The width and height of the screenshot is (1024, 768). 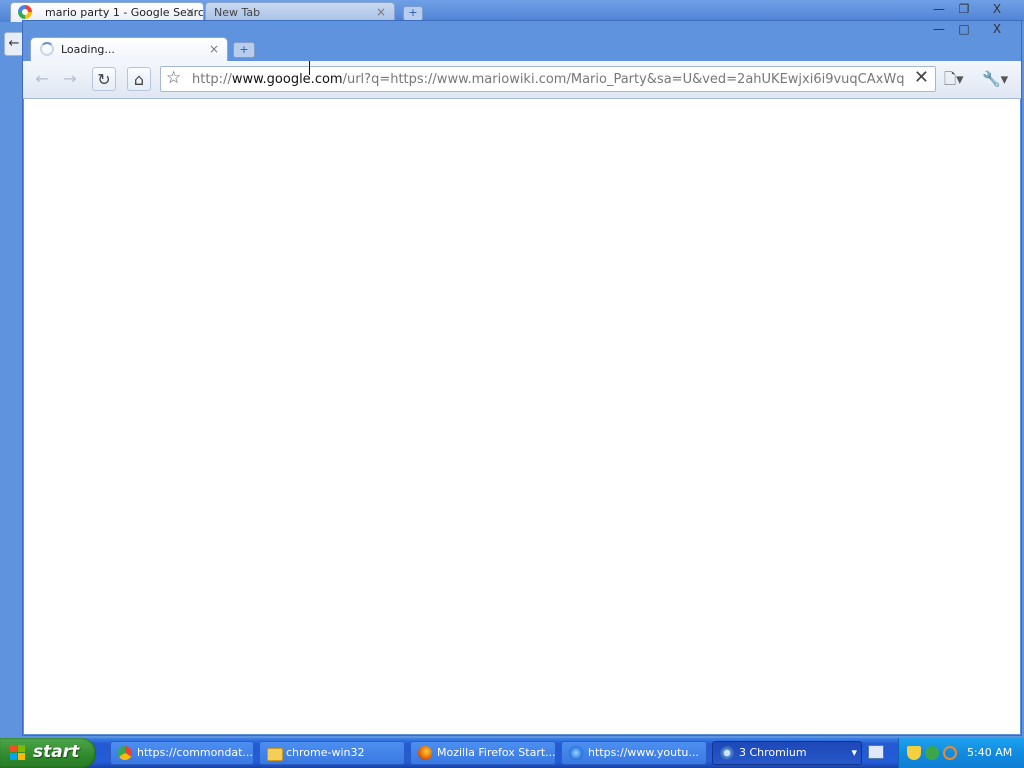 I want to click on tab-title: mario party 1 - Google Search, so click(x=124, y=12).